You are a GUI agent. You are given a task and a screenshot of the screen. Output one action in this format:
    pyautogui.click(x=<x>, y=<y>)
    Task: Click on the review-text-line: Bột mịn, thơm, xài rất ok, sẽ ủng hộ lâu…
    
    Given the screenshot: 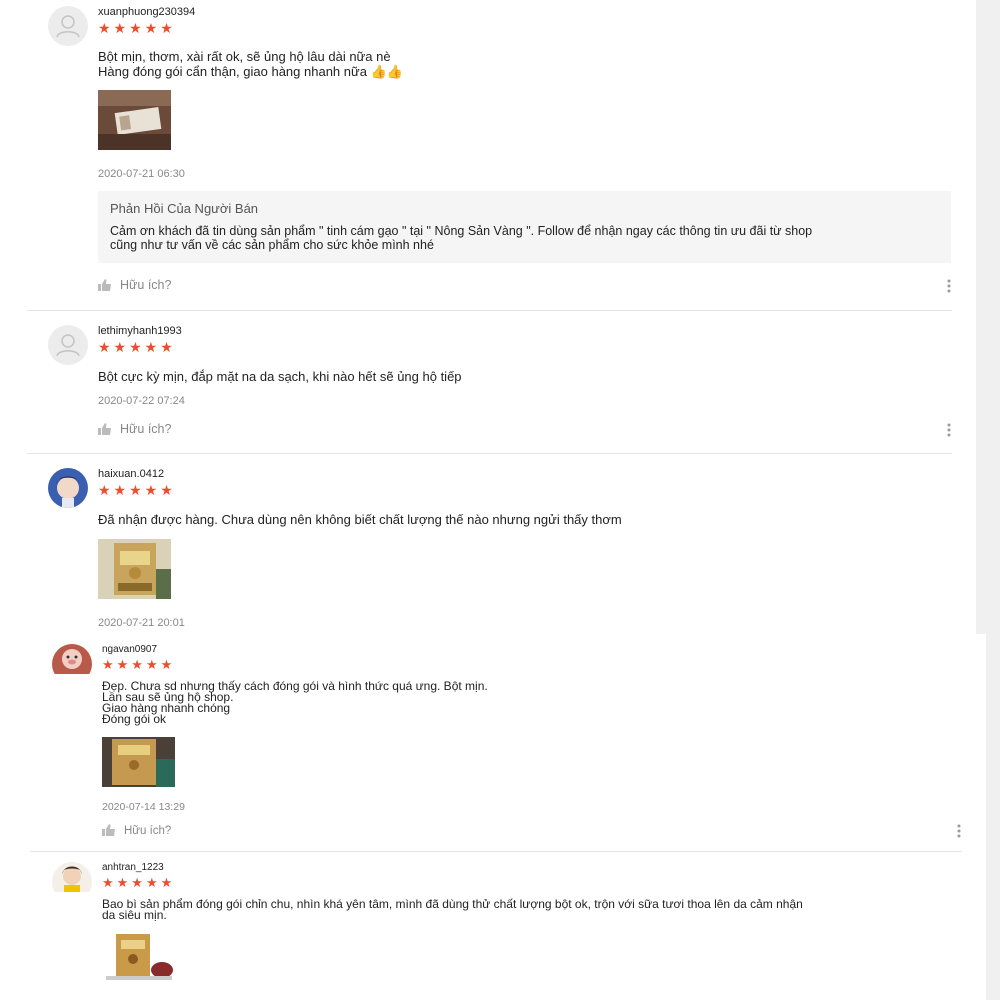 What is the action you would take?
    pyautogui.click(x=244, y=56)
    